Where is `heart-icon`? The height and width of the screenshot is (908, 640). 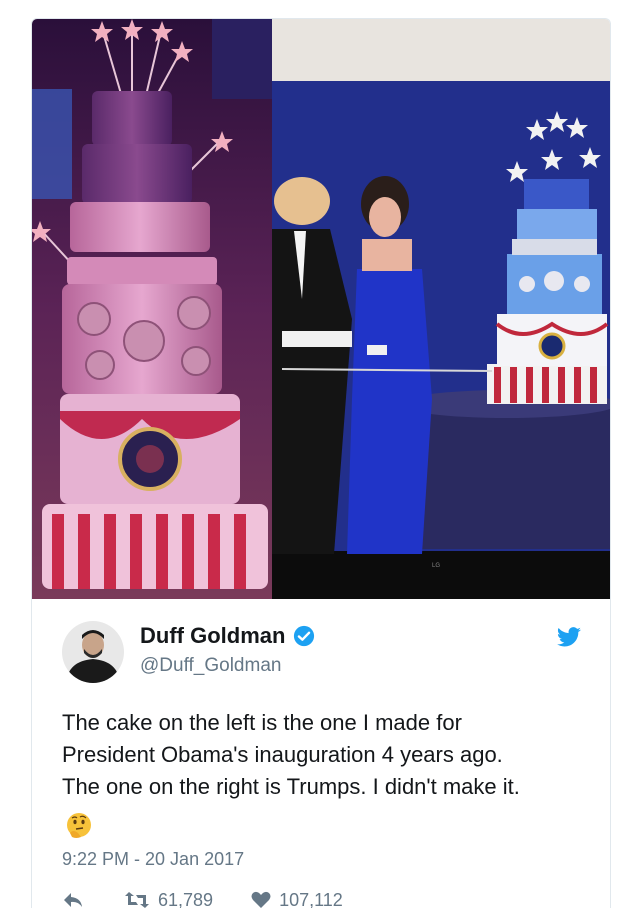
heart-icon is located at coordinates (261, 899).